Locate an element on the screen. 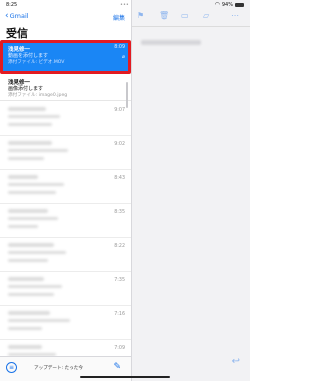 The image size is (320, 381). flag-icon: ⚑ is located at coordinates (140, 16).